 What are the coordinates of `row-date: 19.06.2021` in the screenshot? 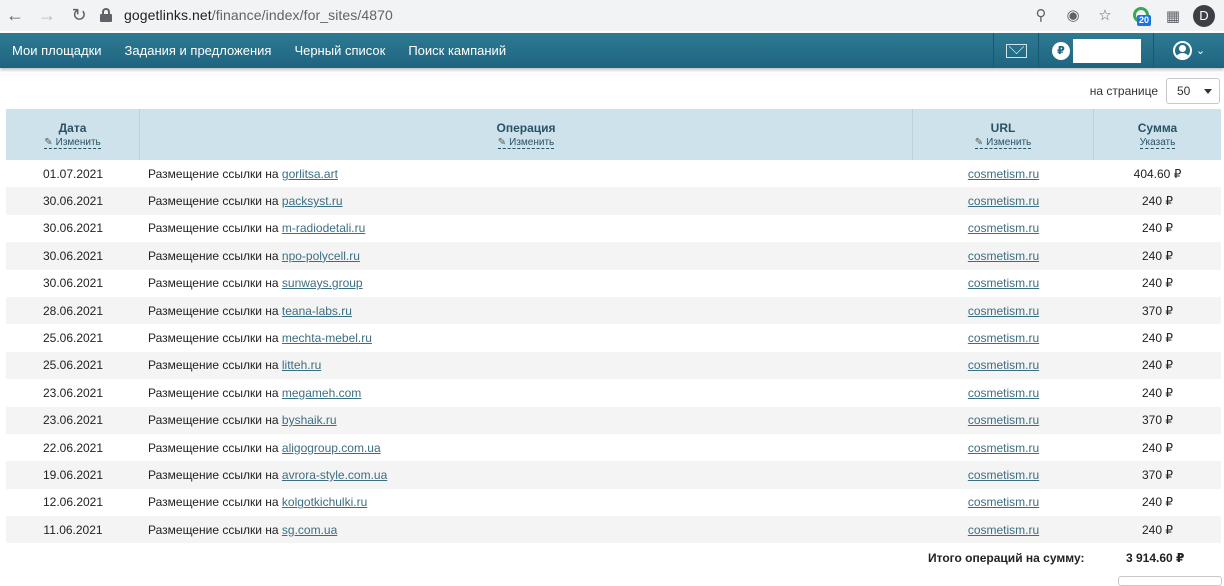 It's located at (73, 474).